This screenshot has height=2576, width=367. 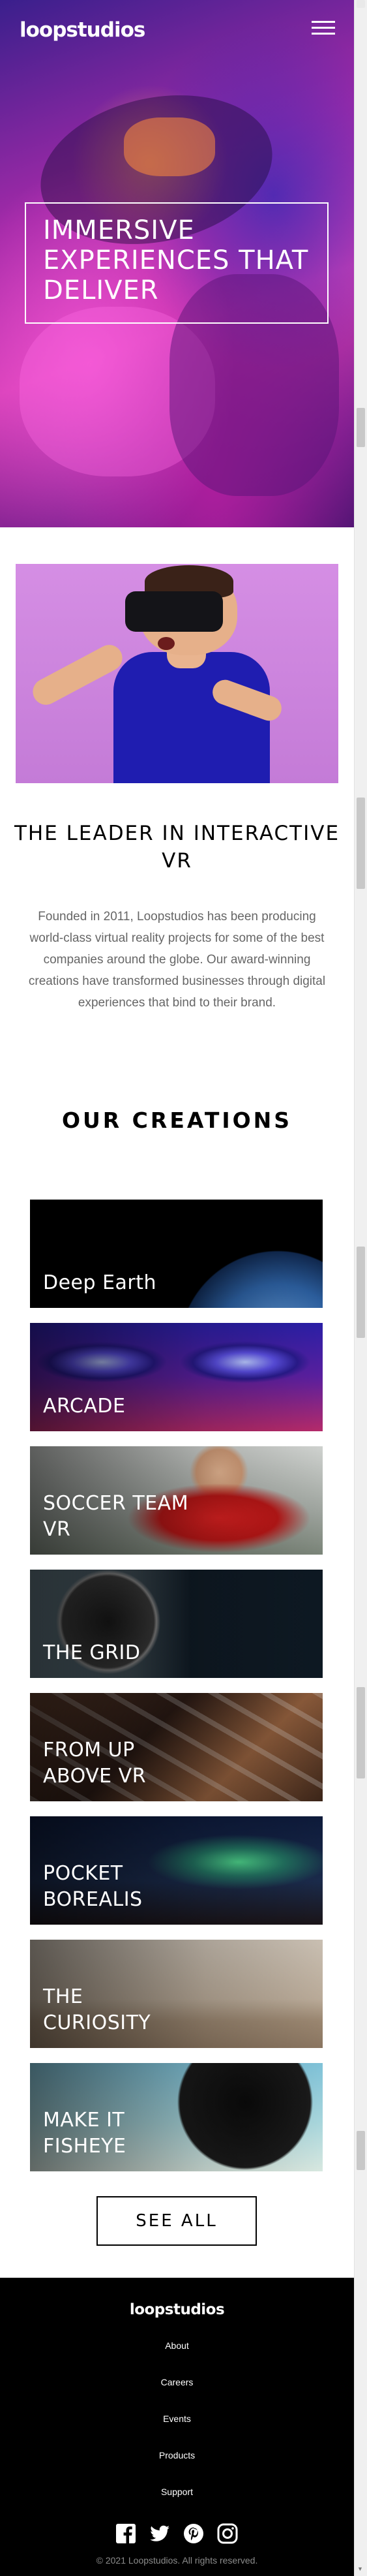 I want to click on image-mouth, so click(x=166, y=643).